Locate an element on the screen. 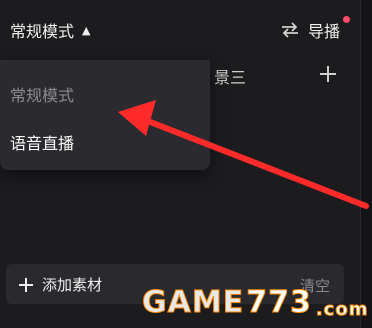 The height and width of the screenshot is (328, 372). watermark-logo: GAME 773 .com is located at coordinates (255, 303).